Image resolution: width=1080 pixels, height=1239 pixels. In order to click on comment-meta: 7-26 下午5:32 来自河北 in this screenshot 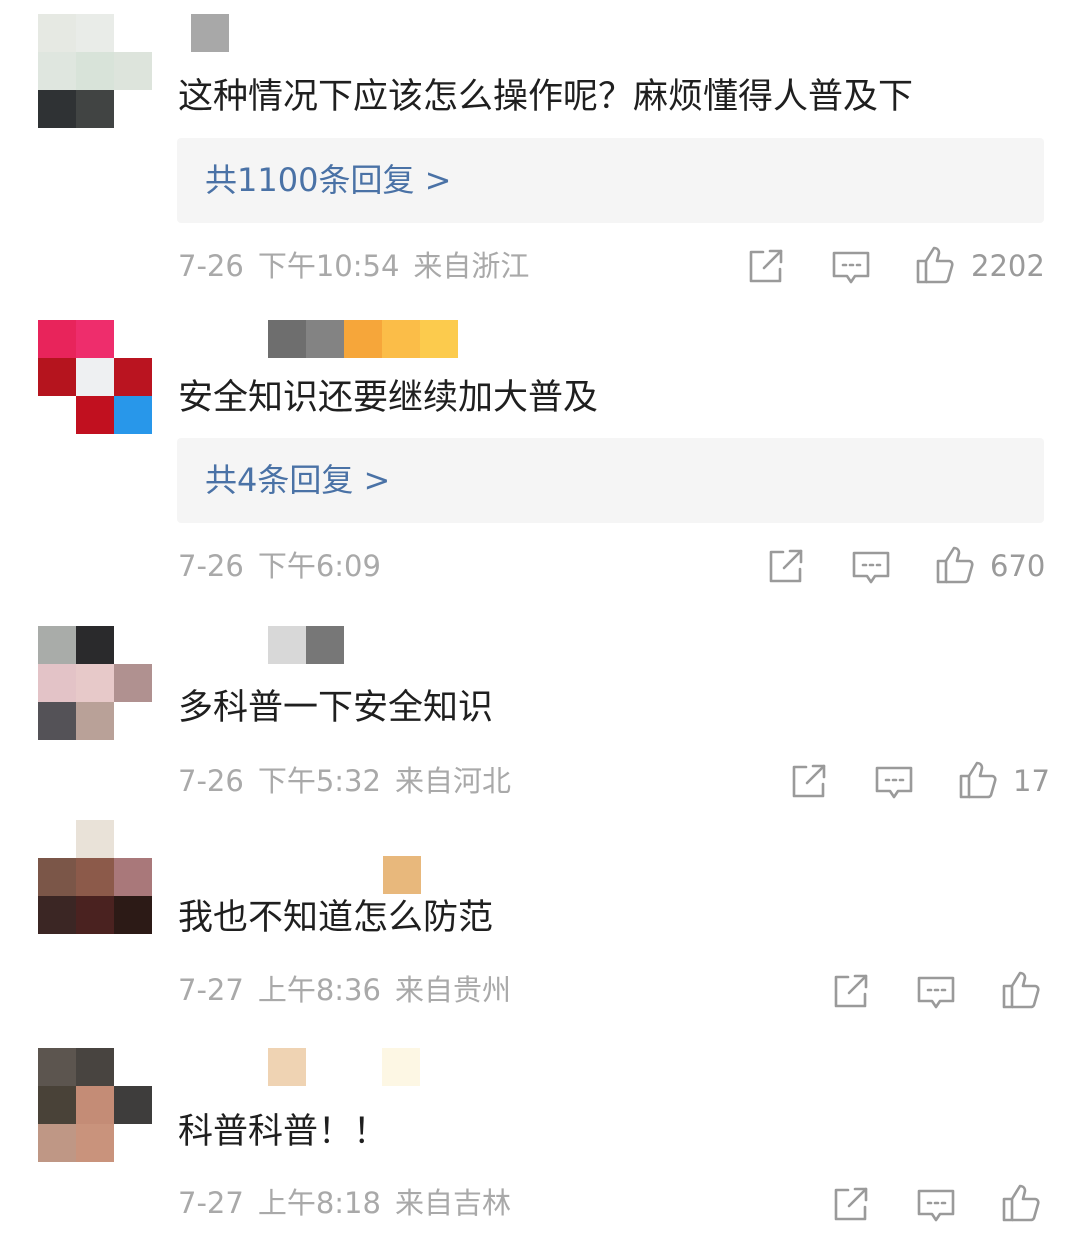, I will do `click(344, 781)`.